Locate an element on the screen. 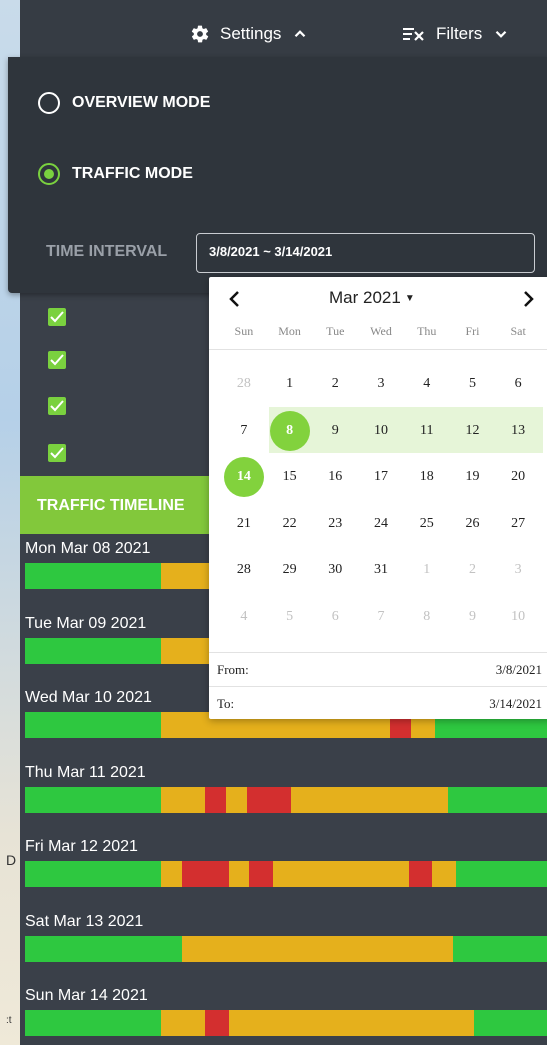 The width and height of the screenshot is (547, 1045). date-range-input: 3/8/2021 ~ 3/14/2021 is located at coordinates (365, 253).